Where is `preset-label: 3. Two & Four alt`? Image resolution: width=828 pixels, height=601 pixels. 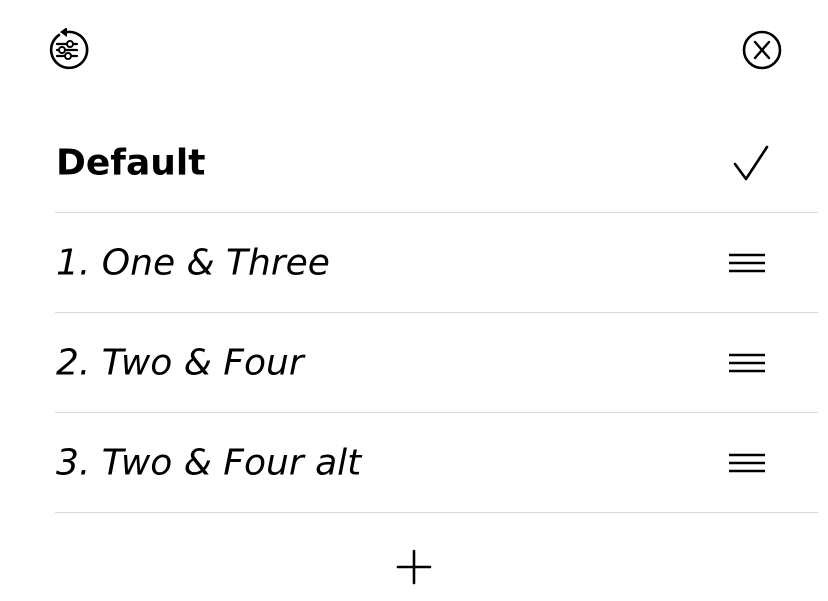
preset-label: 3. Two & Four alt is located at coordinates (209, 462).